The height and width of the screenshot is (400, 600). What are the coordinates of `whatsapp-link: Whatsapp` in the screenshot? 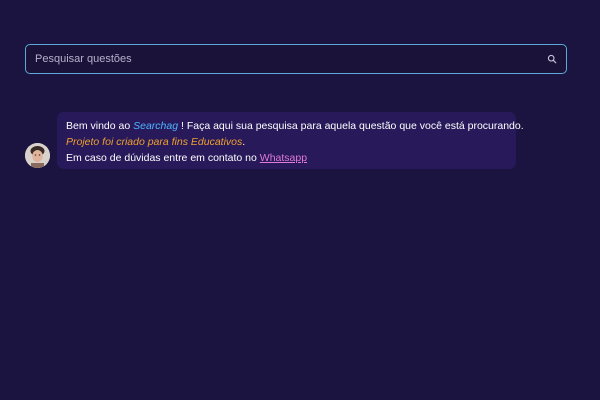 It's located at (283, 158).